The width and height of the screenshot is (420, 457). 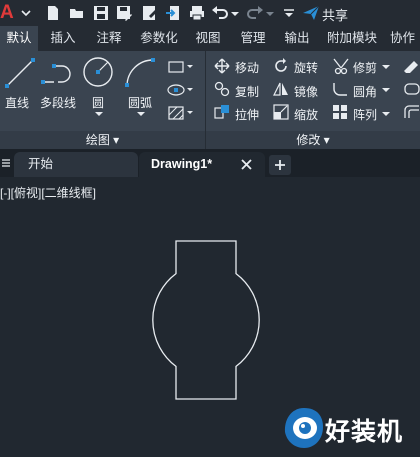 I want to click on copy-button: 复制, so click(x=247, y=91).